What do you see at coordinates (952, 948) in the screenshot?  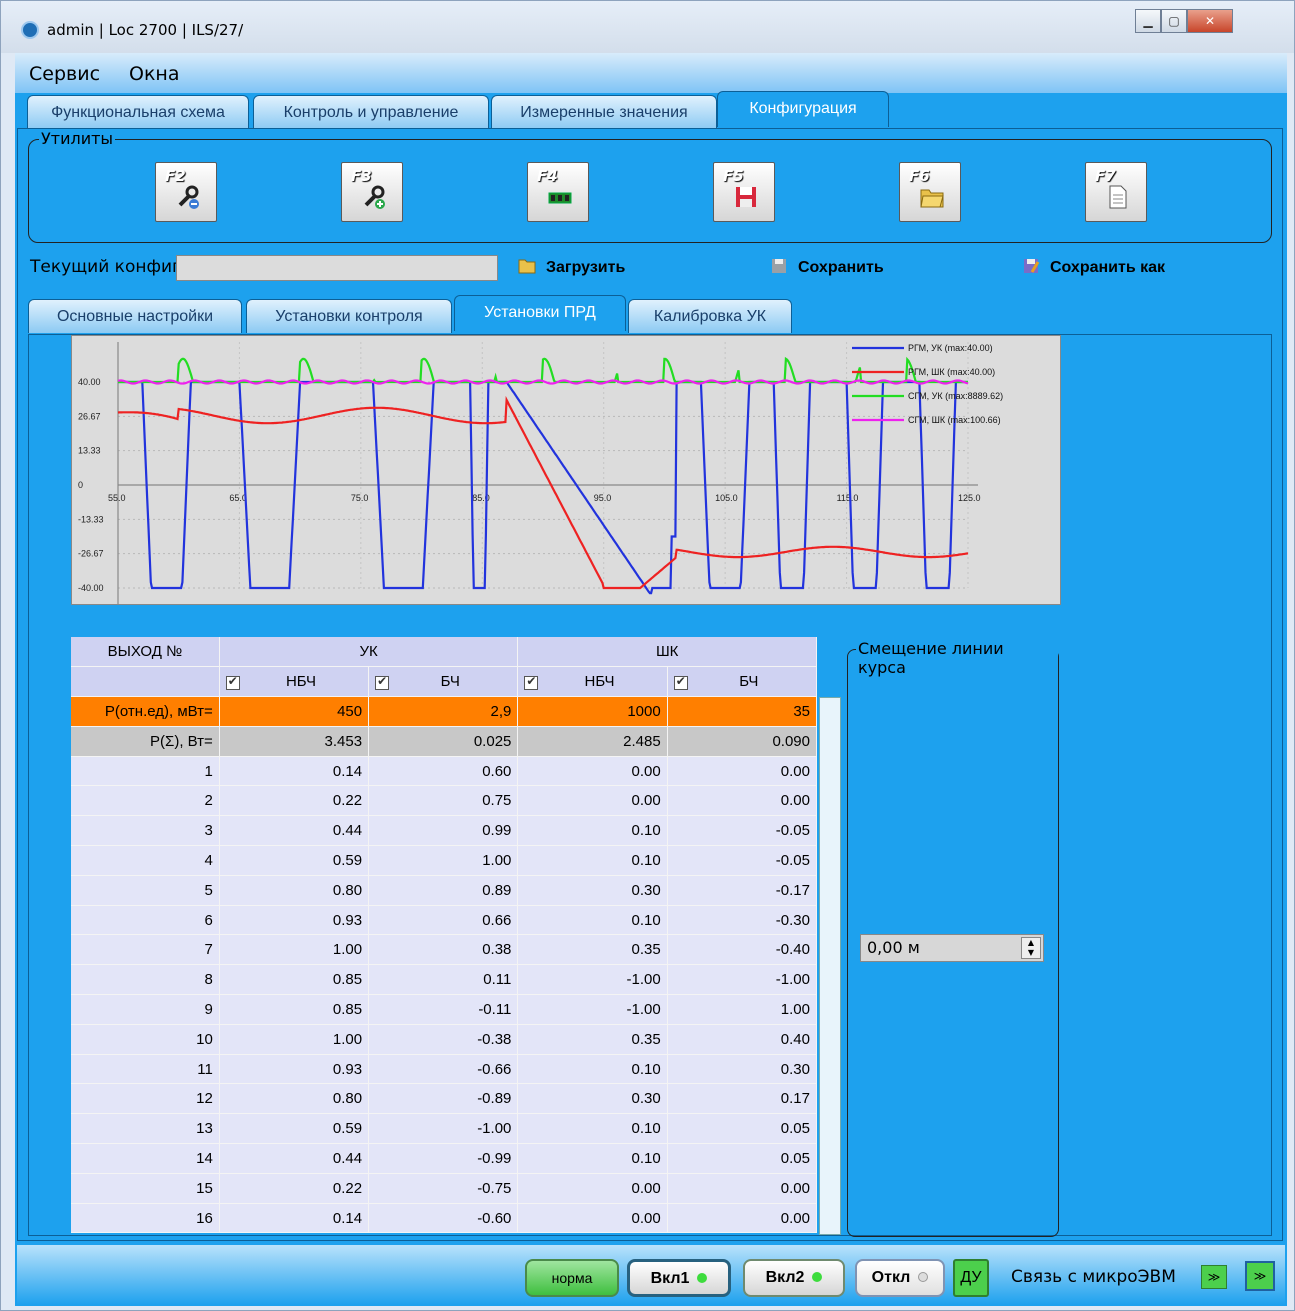 I see `course-offset-spinbox: 0,00 м ▲ ▼` at bounding box center [952, 948].